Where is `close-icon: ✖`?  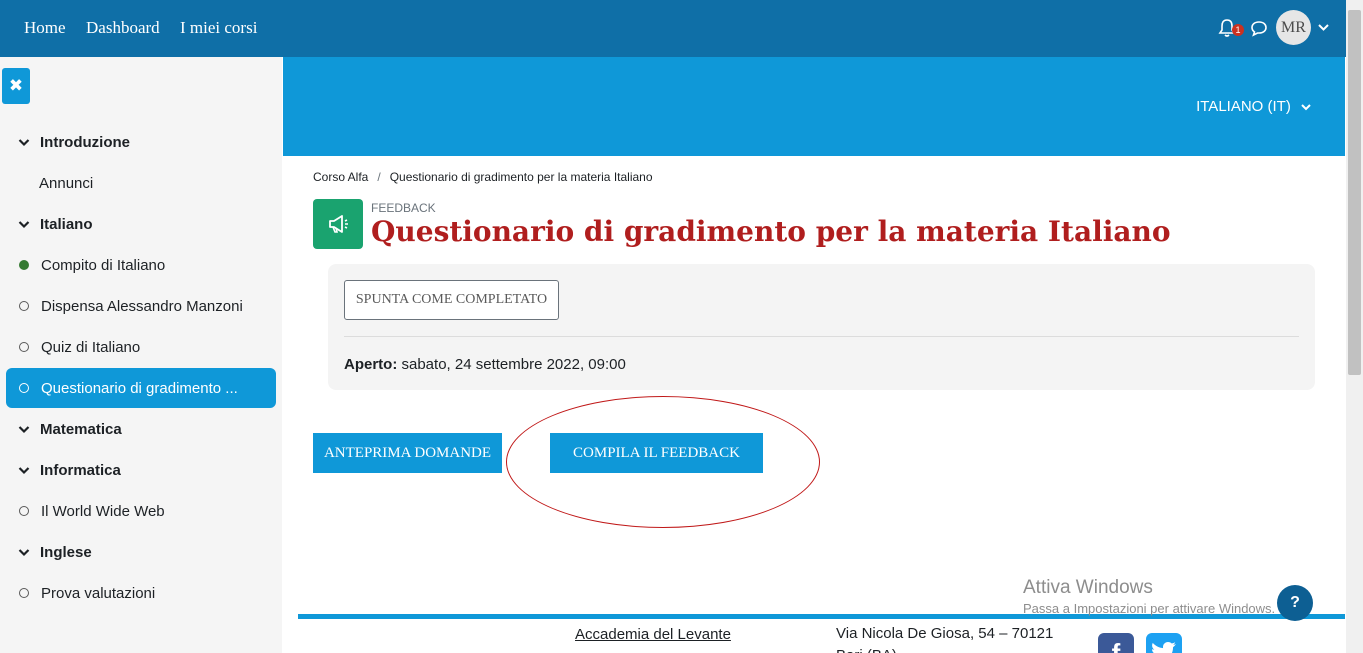 close-icon: ✖ is located at coordinates (16, 85).